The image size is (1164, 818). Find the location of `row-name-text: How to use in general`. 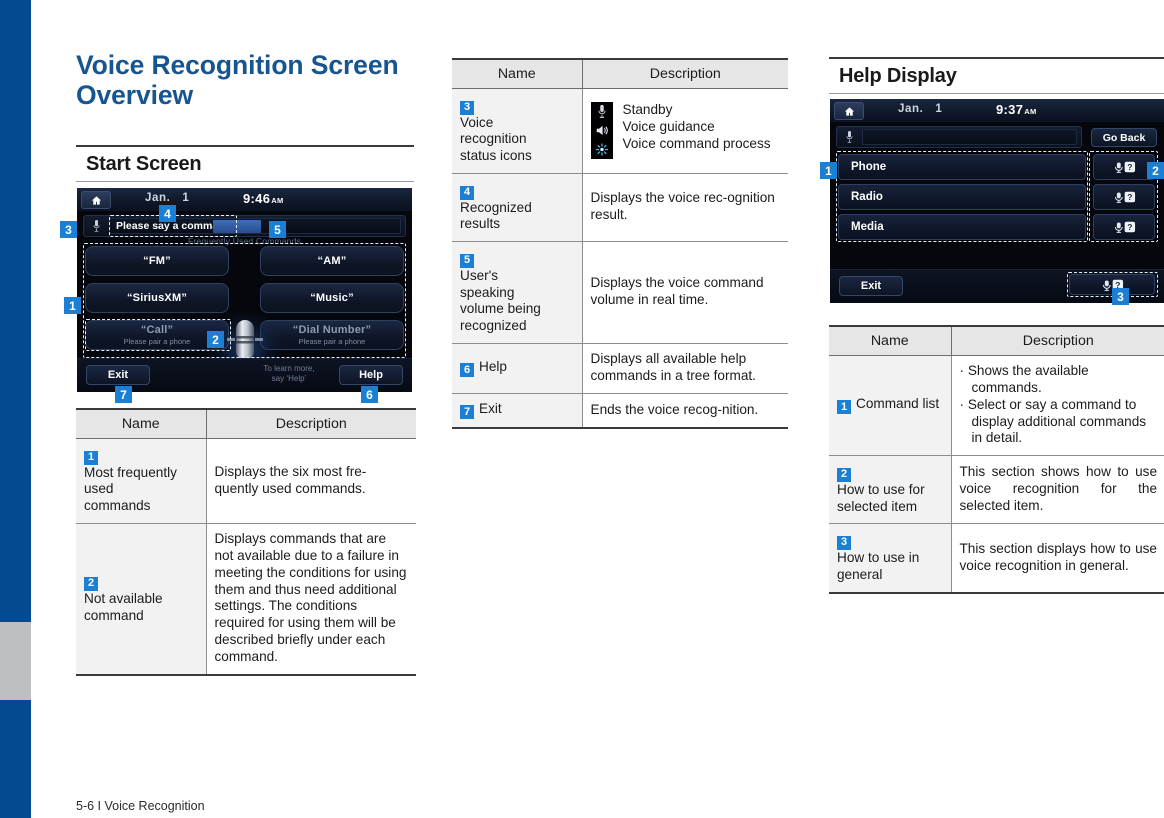

row-name-text: How to use in general is located at coordinates (878, 565).